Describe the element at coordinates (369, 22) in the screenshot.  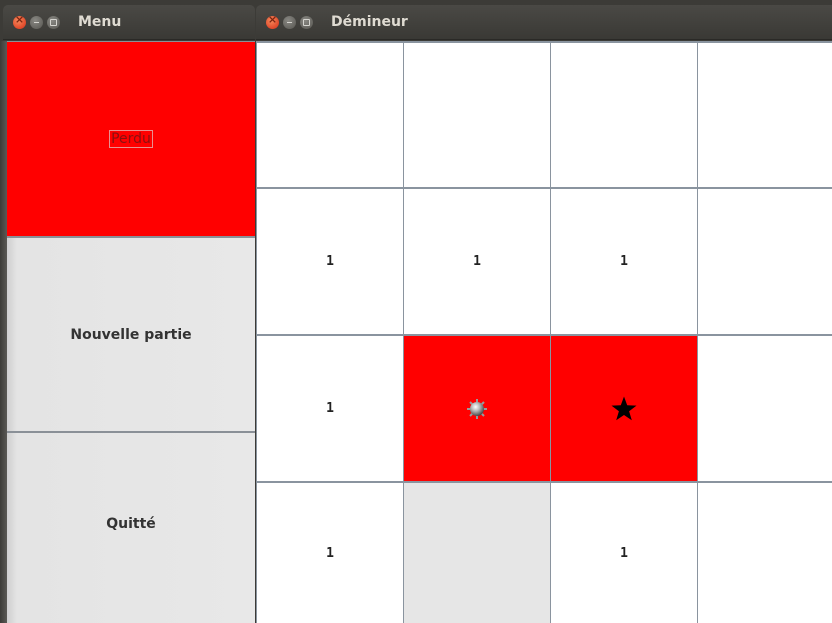
I see `game-window-title: Démineur` at that location.